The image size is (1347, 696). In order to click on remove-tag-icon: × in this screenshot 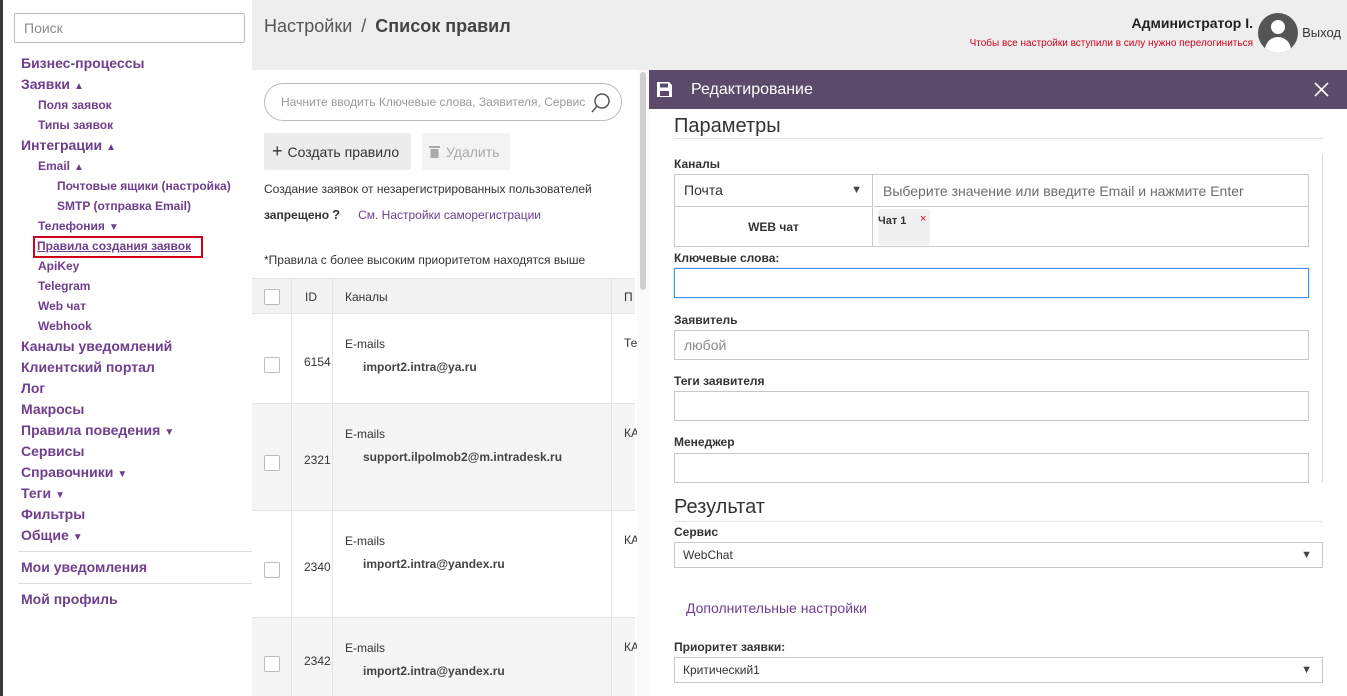, I will do `click(923, 219)`.